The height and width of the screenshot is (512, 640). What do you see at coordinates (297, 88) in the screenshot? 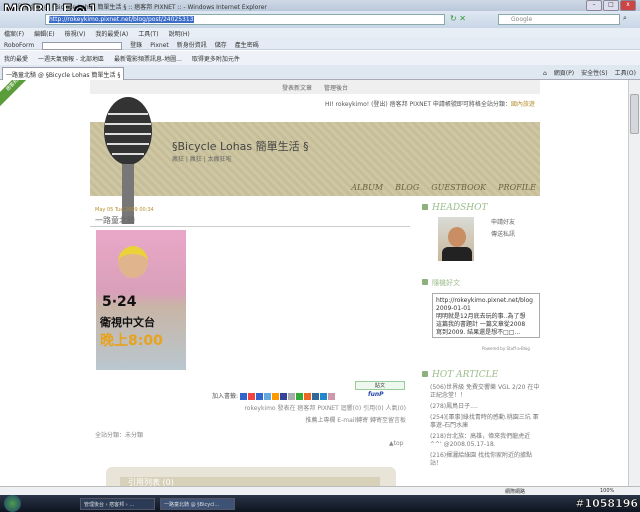
I see `new-post-link: 發表新文章` at bounding box center [297, 88].